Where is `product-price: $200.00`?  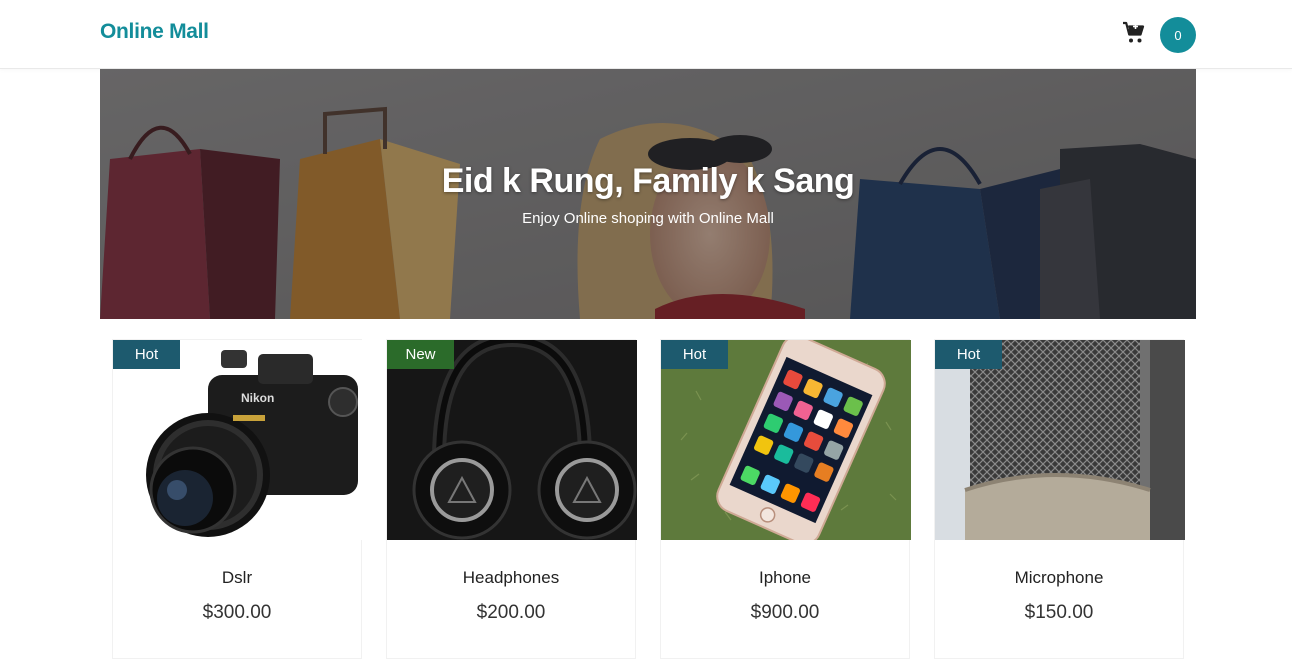 product-price: $200.00 is located at coordinates (511, 612).